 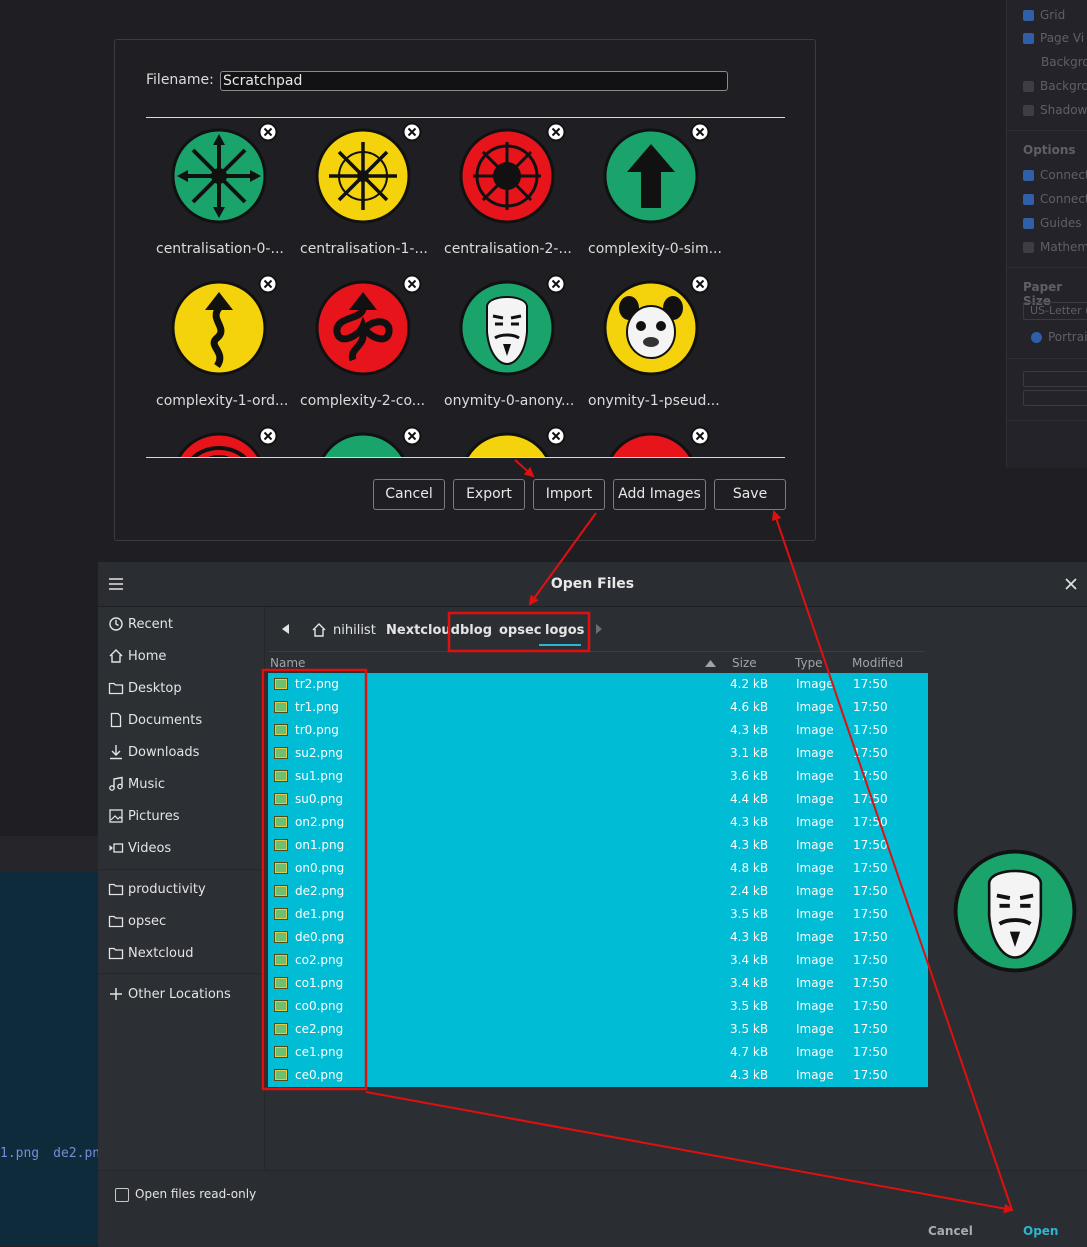 I want to click on file-row: tr2.png 4.2 kB Image 17:50, so click(x=598, y=684).